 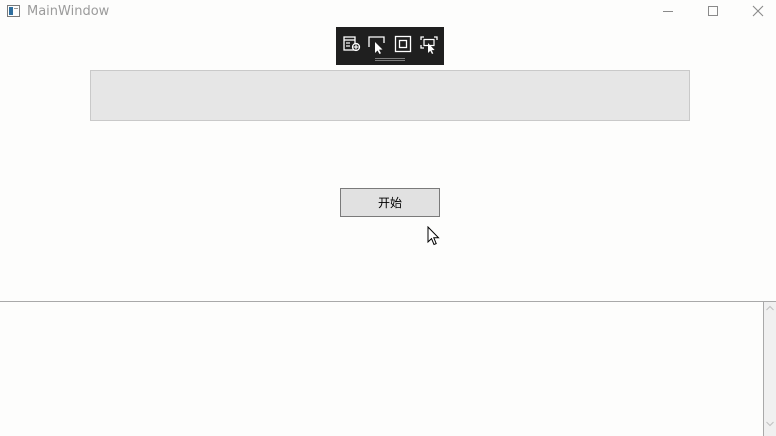 I want to click on track-focused-element-icon, so click(x=429, y=45).